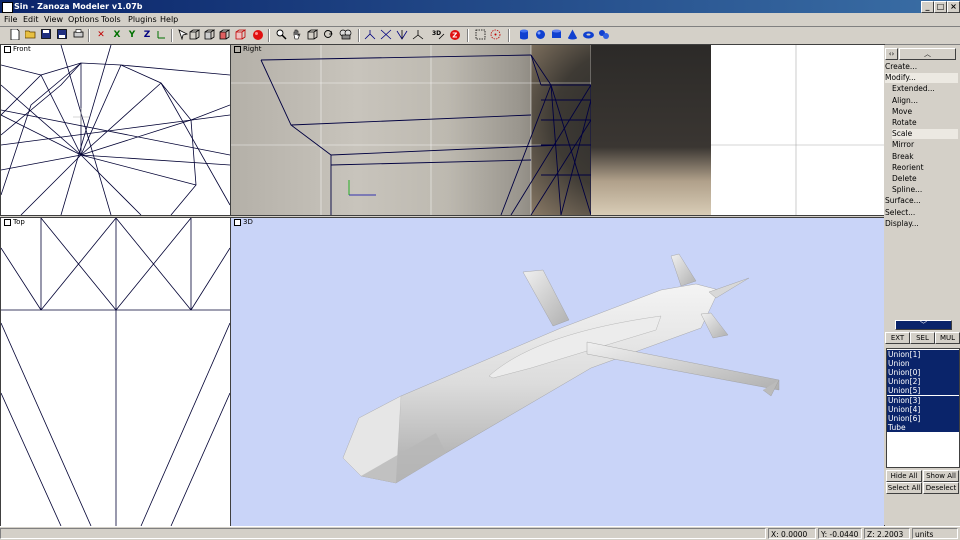  What do you see at coordinates (115, 130) in the screenshot?
I see `front-viewport: Front` at bounding box center [115, 130].